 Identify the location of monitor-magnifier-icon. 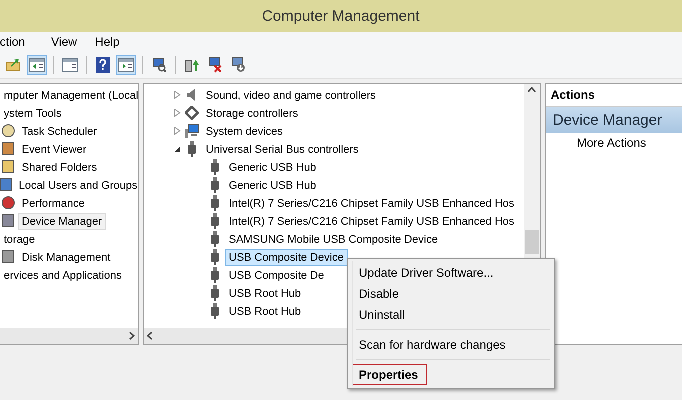
(159, 65).